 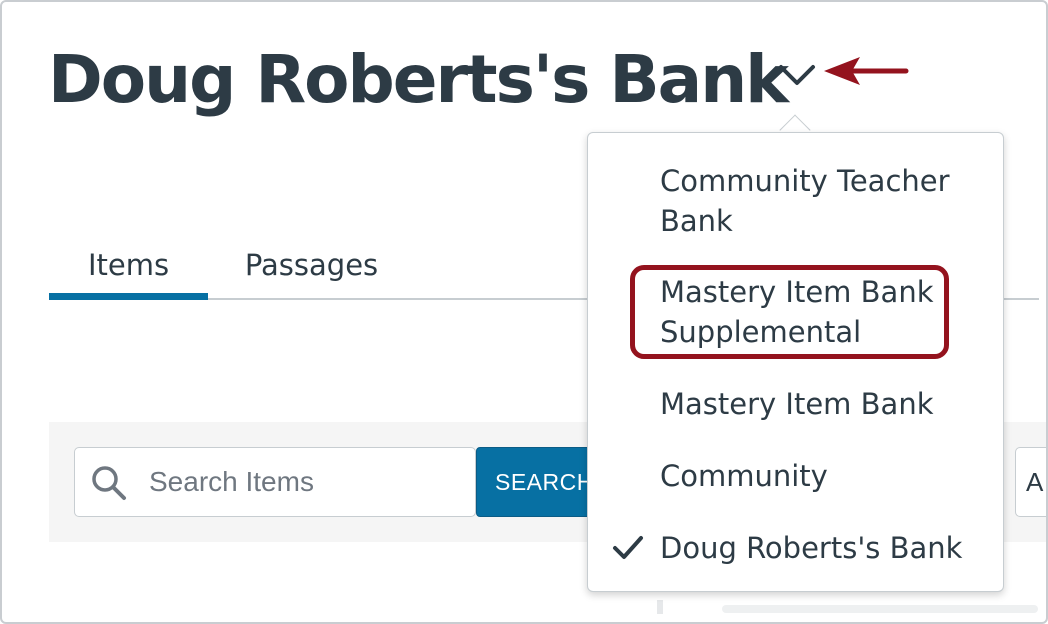 I want to click on content-placeholder, so click(x=880, y=609).